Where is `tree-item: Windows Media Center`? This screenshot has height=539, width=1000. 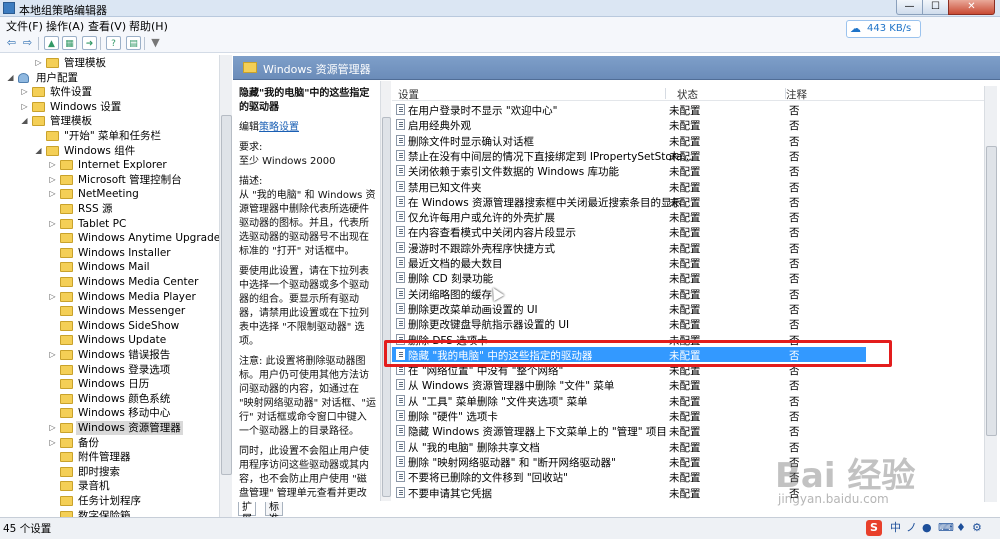 tree-item: Windows Media Center is located at coordinates (110, 282).